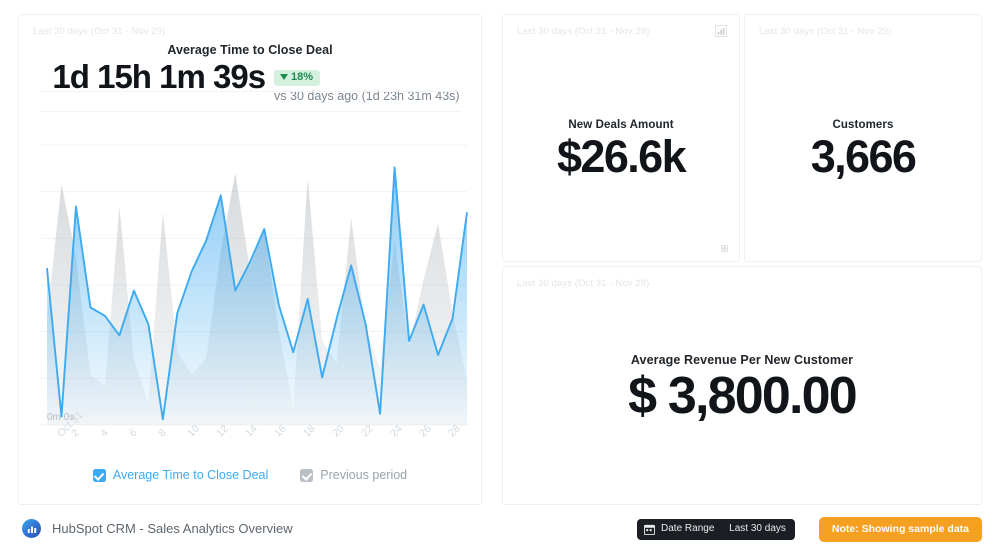  What do you see at coordinates (621, 156) in the screenshot?
I see `metric-value: $26.6k` at bounding box center [621, 156].